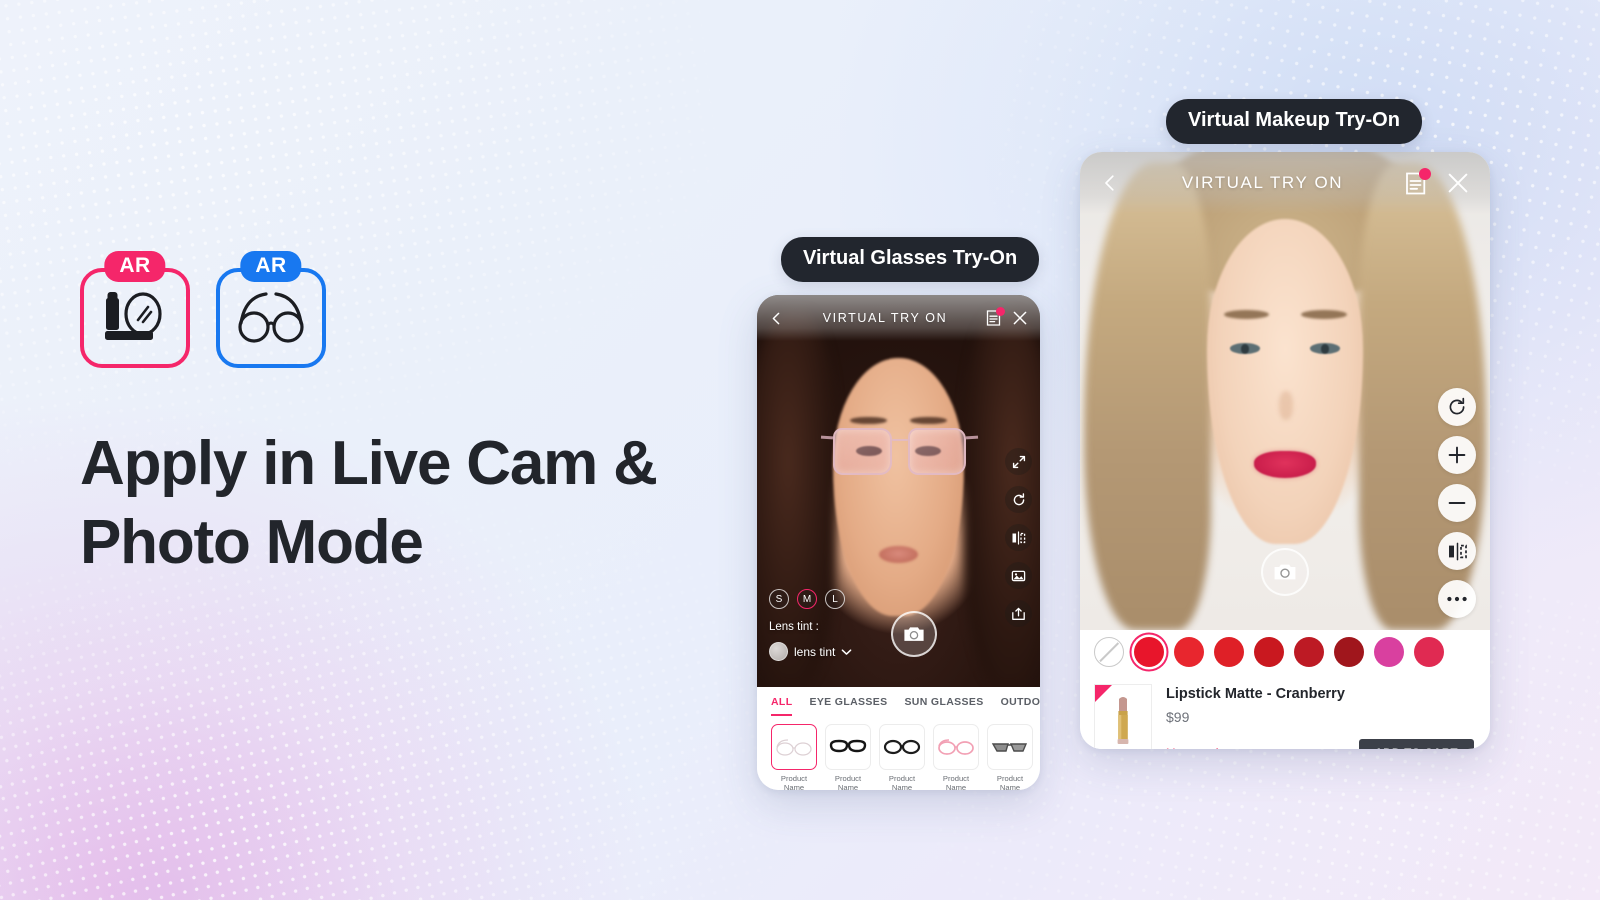 Image resolution: width=1600 pixels, height=900 pixels. Describe the element at coordinates (1320, 744) in the screenshot. I see `product-actions: More products › ADD TO CART` at that location.